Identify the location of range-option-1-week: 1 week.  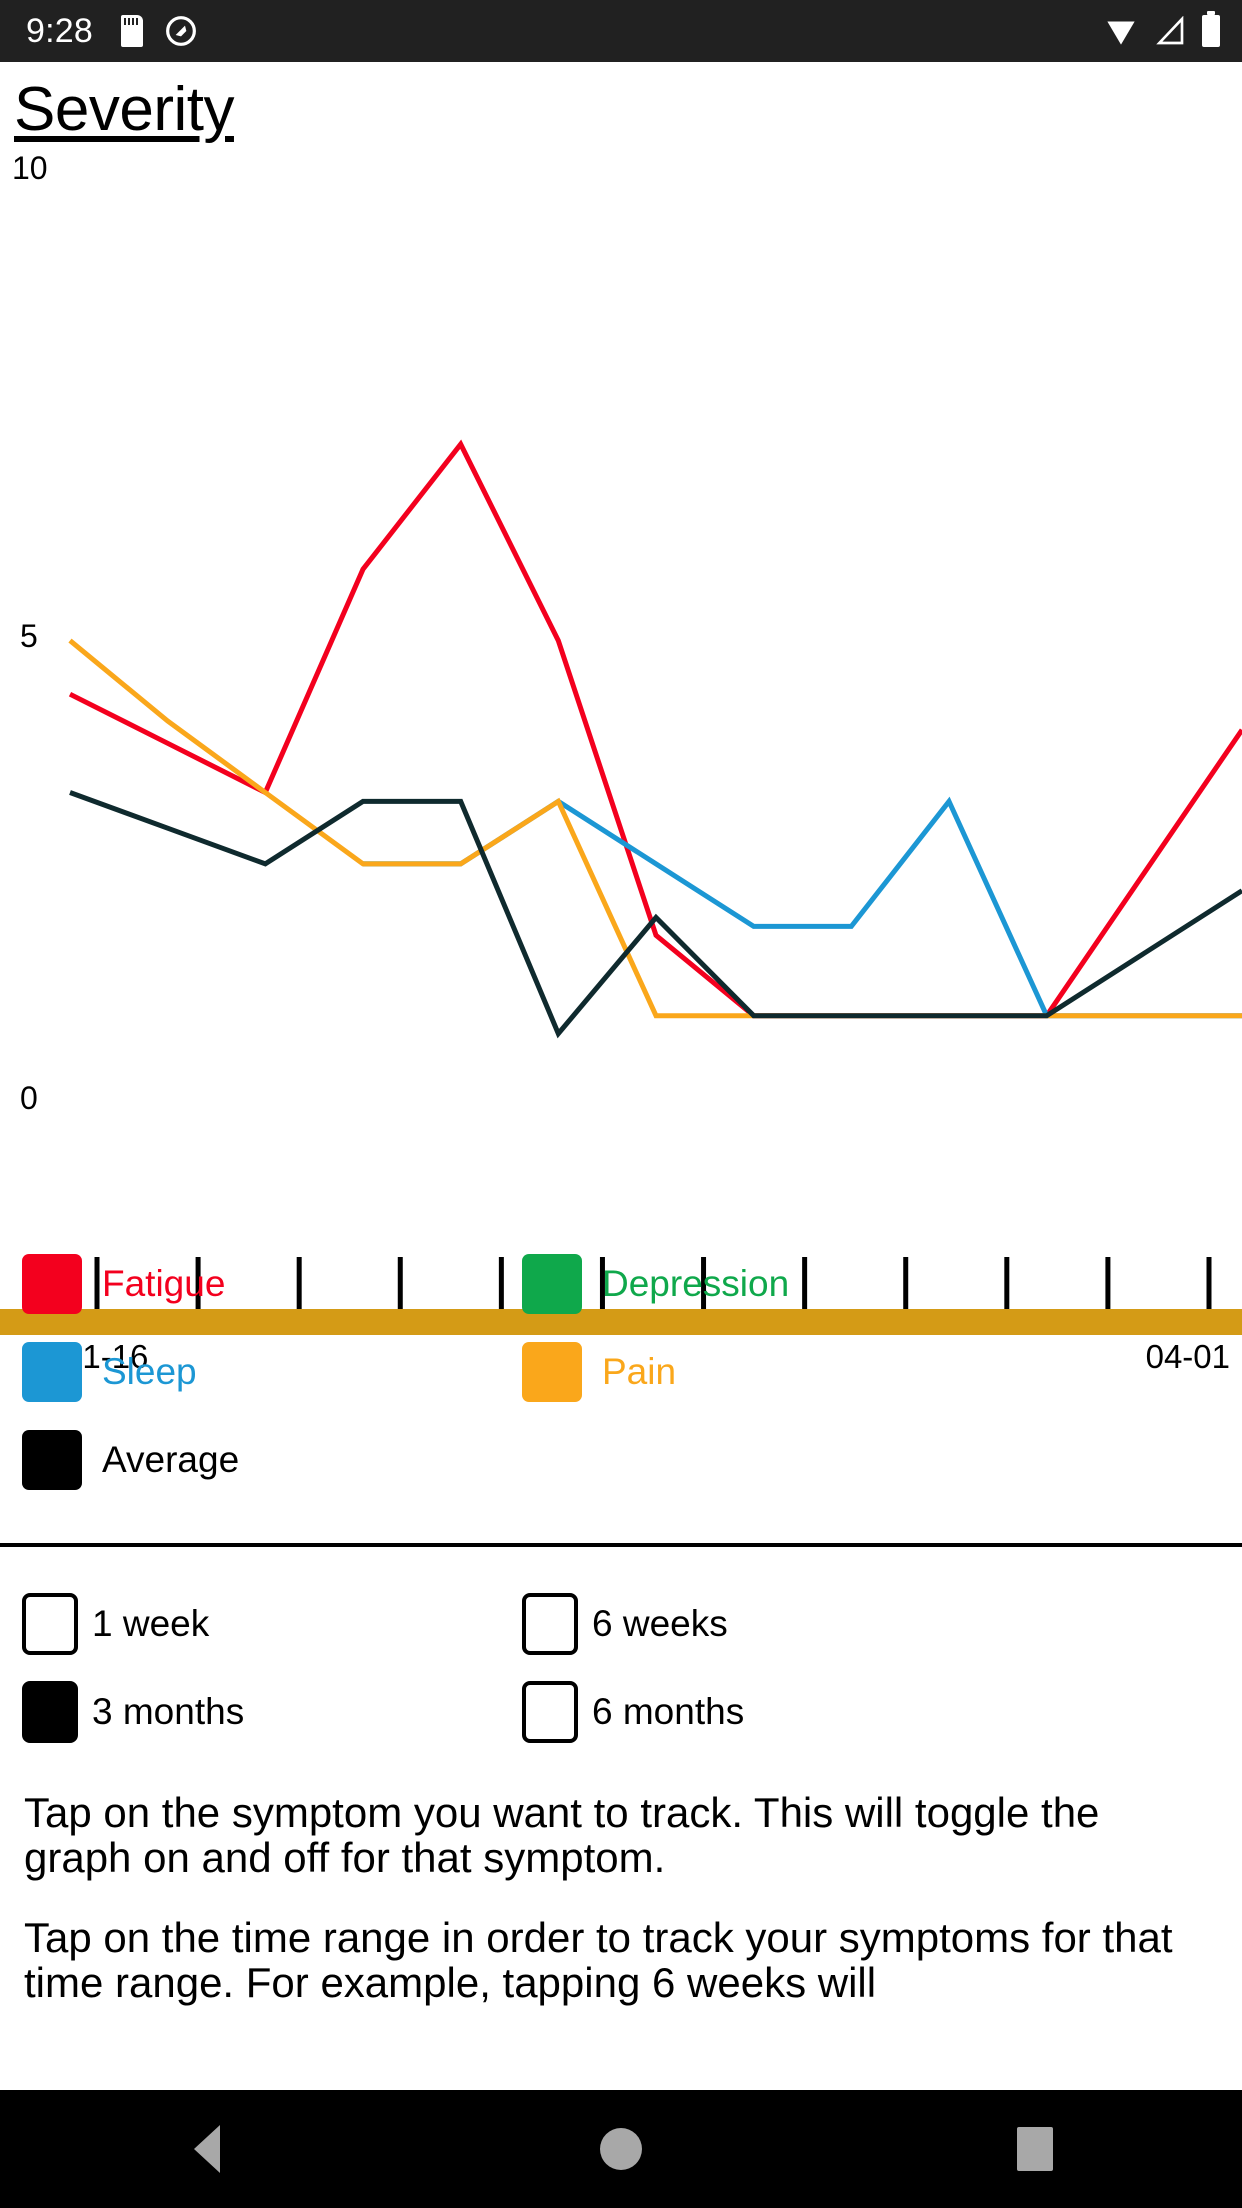
(133, 1624).